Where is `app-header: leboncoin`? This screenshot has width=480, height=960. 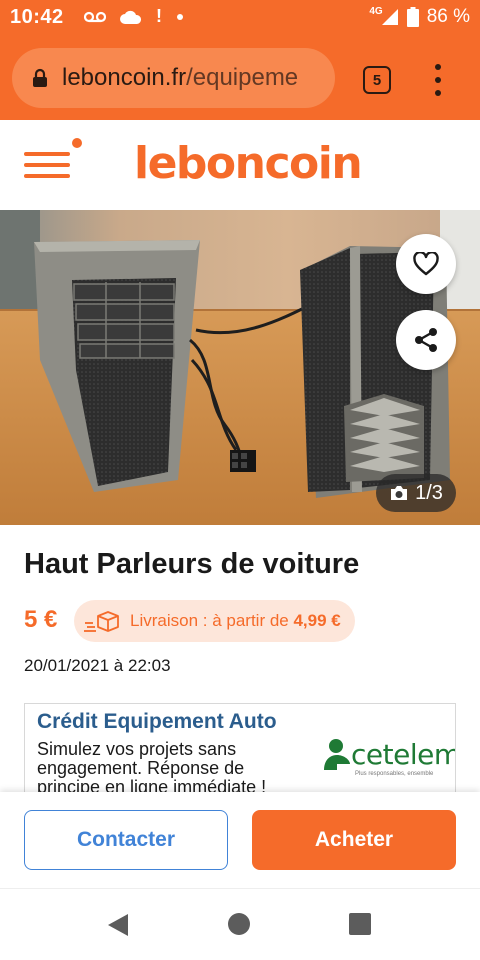
app-header: leboncoin is located at coordinates (240, 165).